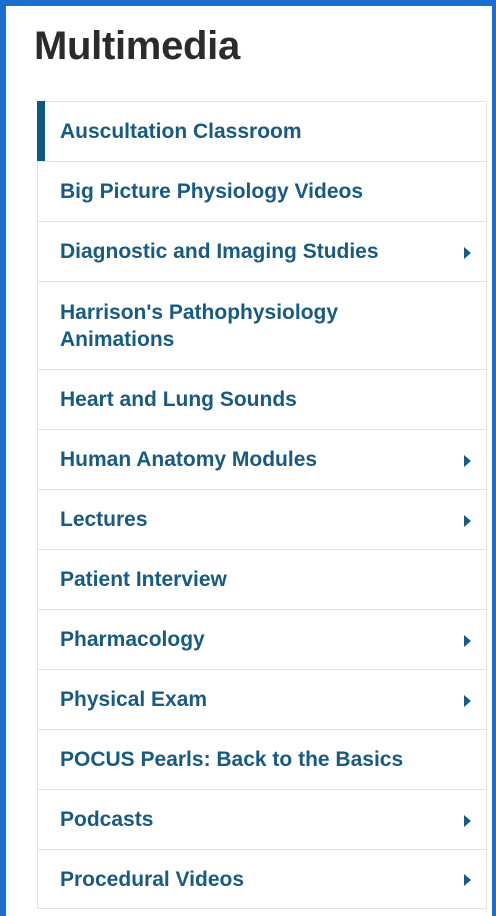 The width and height of the screenshot is (496, 916). I want to click on menu-item-label: POCUS Pearls: Back to the Basics, so click(232, 759).